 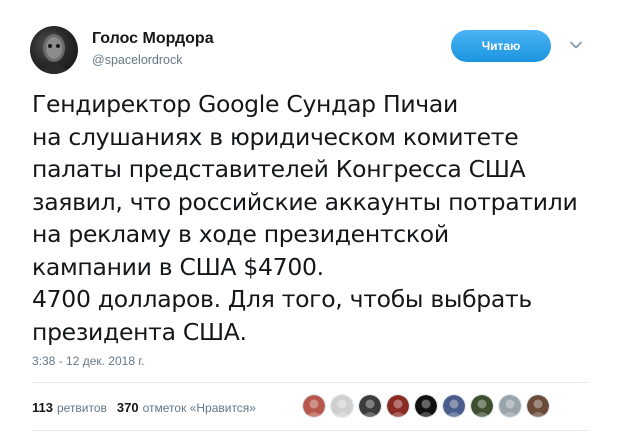 What do you see at coordinates (137, 60) in the screenshot?
I see `author-handle: @spacelordrock` at bounding box center [137, 60].